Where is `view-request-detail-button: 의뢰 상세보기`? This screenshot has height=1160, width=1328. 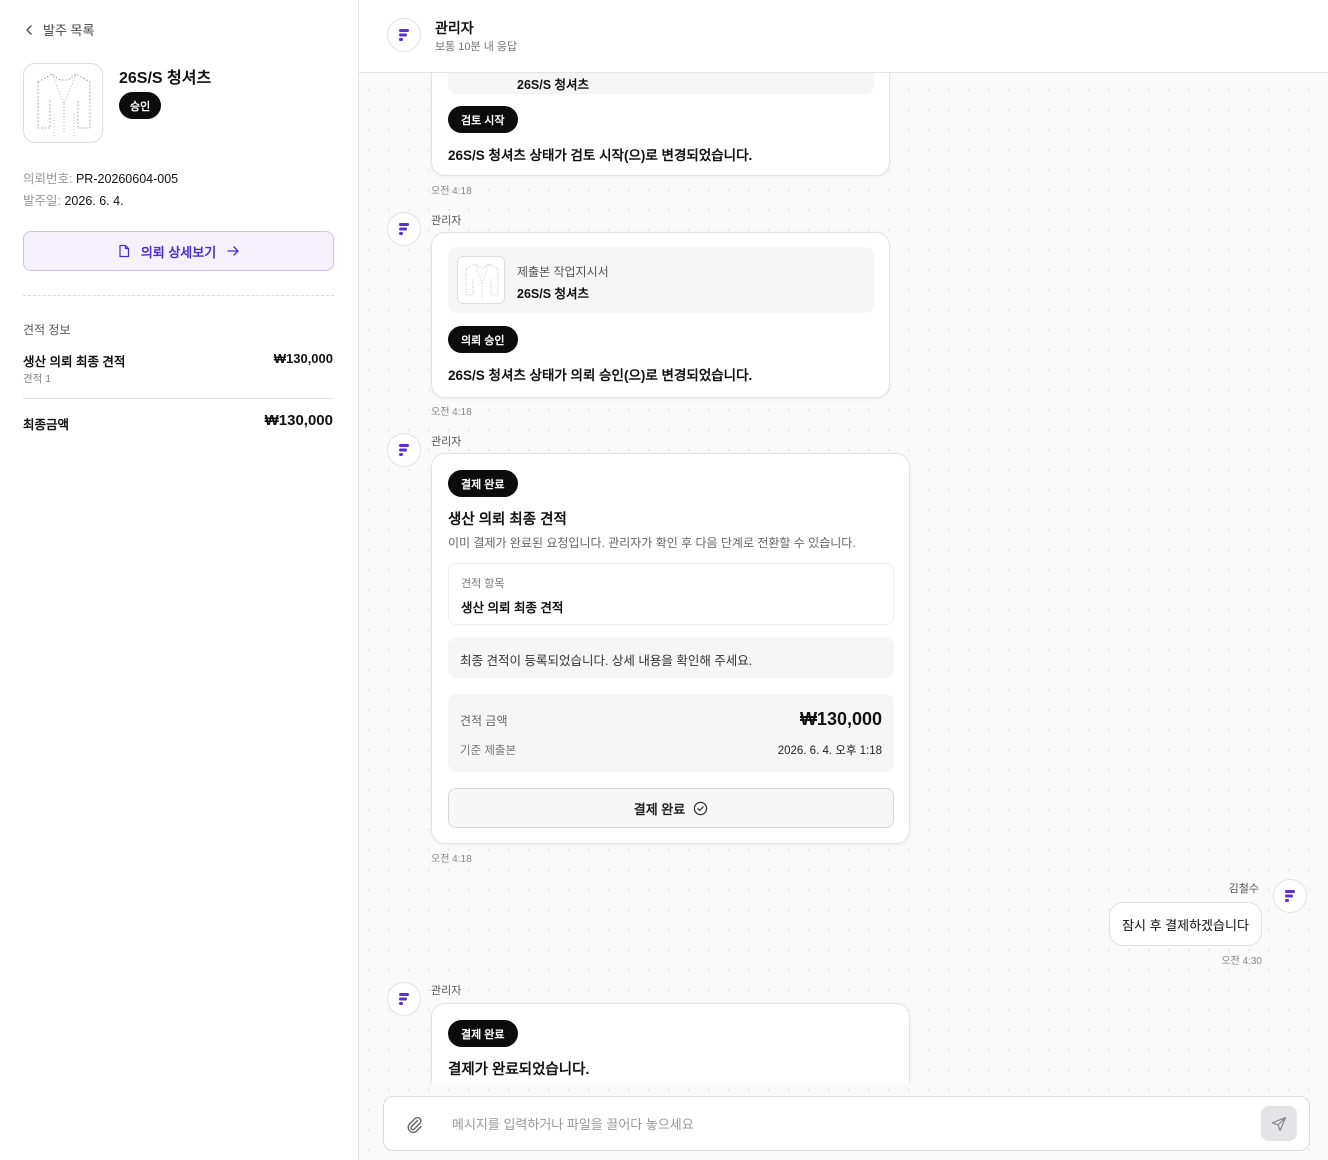 view-request-detail-button: 의뢰 상세보기 is located at coordinates (178, 251).